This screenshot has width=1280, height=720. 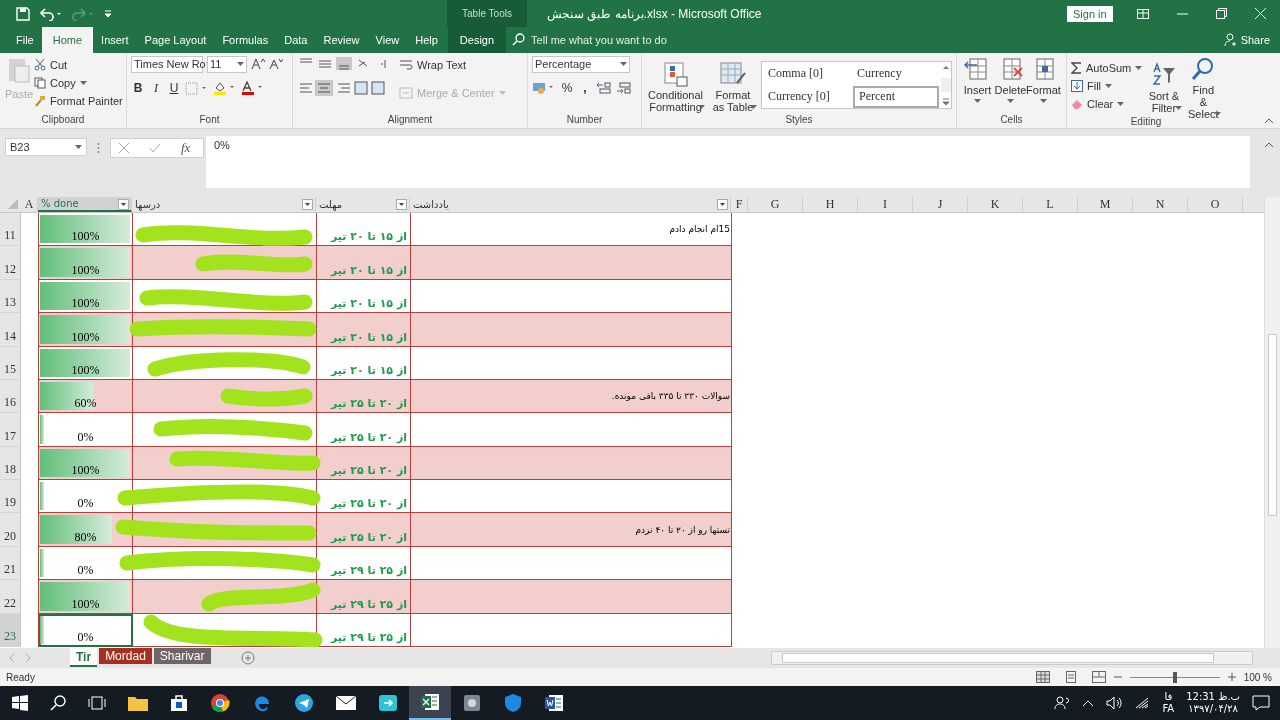 What do you see at coordinates (830, 204) in the screenshot?
I see `column-header: H` at bounding box center [830, 204].